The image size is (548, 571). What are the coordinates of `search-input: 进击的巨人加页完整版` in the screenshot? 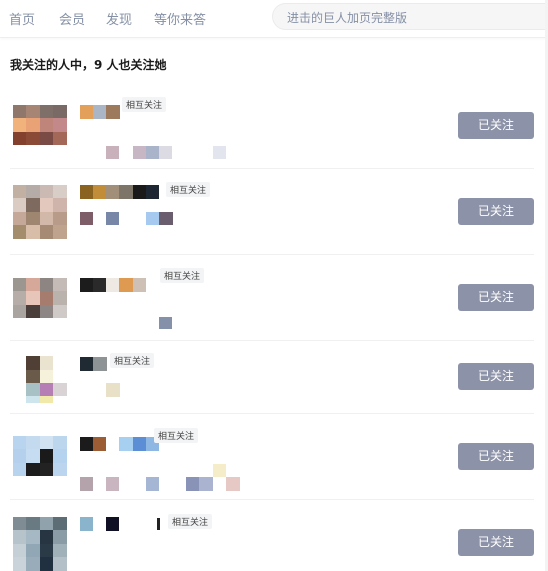 It's located at (410, 16).